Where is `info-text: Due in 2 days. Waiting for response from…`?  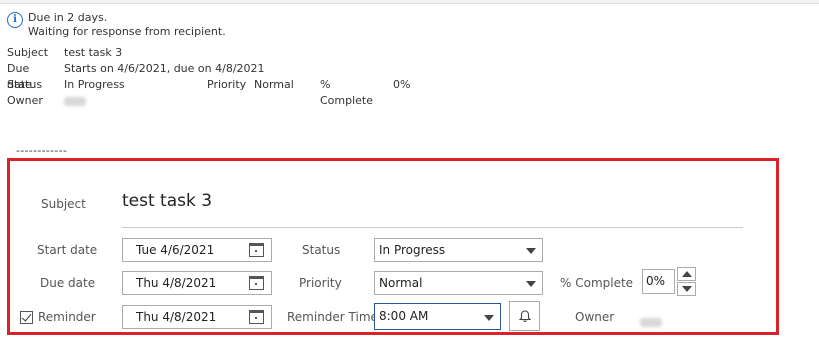
info-text: Due in 2 days. Waiting for response from… is located at coordinates (127, 25).